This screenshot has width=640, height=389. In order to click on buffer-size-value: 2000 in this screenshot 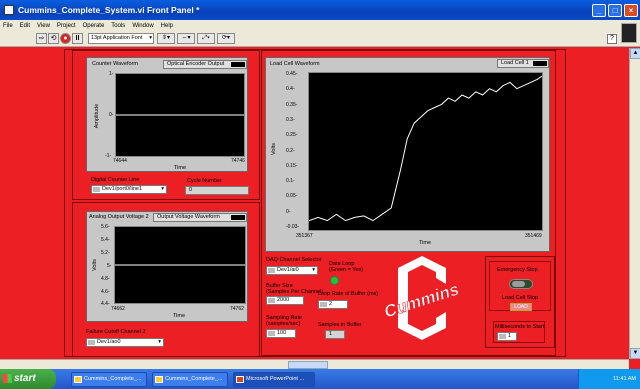, I will do `click(283, 300)`.